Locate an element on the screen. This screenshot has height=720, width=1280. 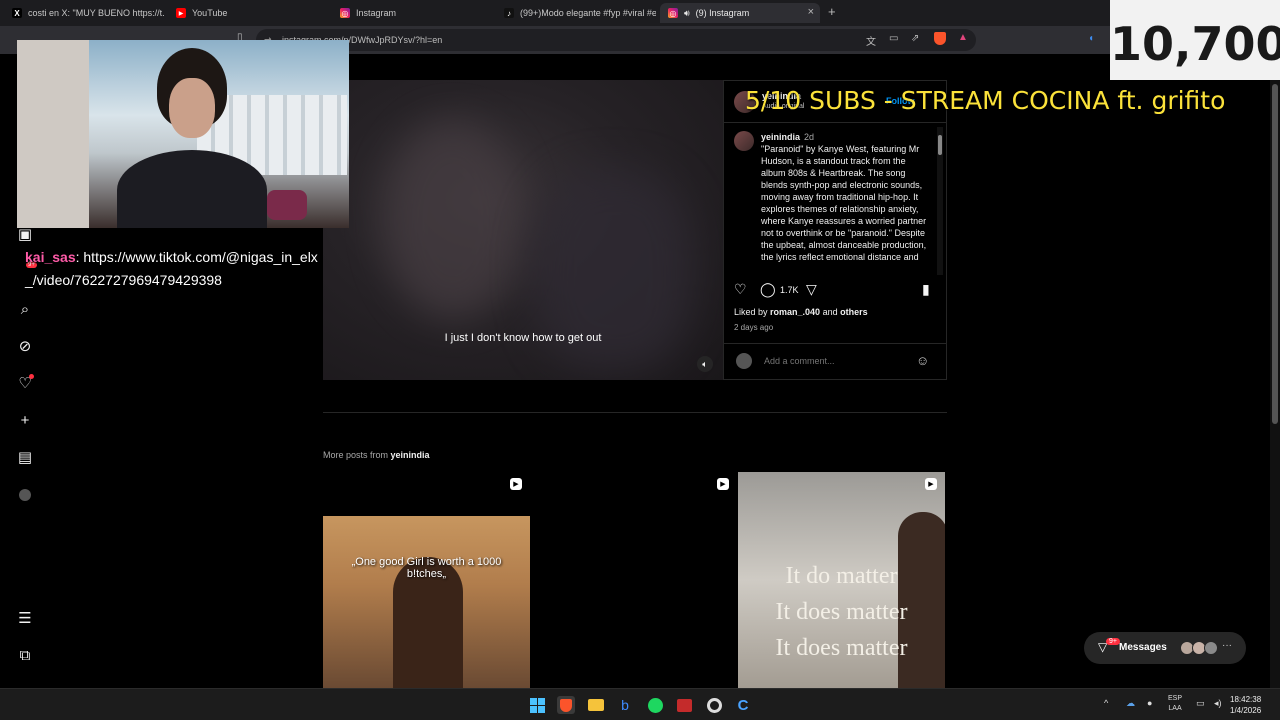
extension-icon: ◖ is located at coordinates (1091, 38).